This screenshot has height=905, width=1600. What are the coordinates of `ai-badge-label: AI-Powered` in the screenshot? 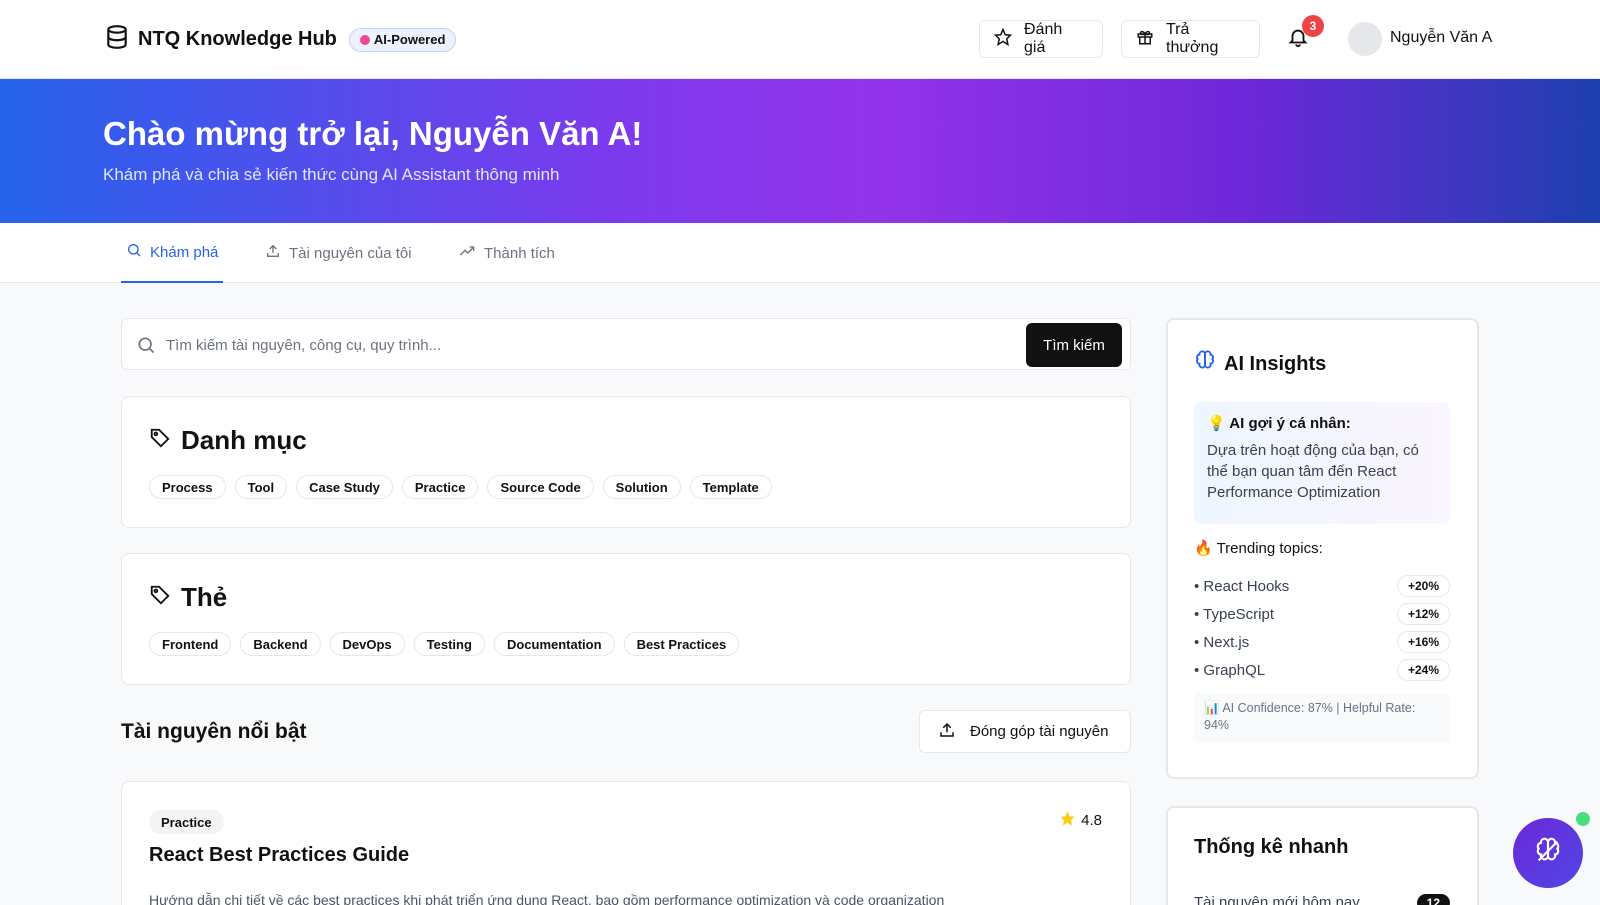 It's located at (409, 39).